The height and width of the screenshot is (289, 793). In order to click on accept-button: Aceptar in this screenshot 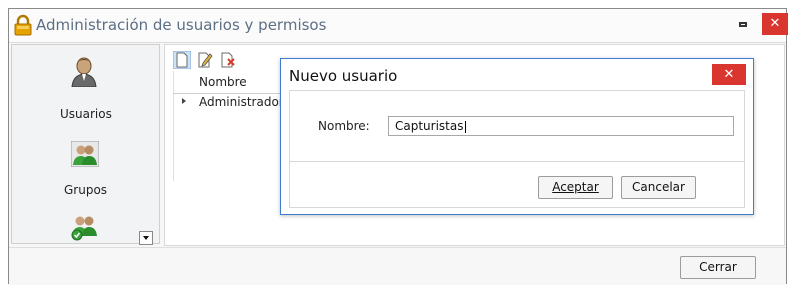, I will do `click(575, 187)`.